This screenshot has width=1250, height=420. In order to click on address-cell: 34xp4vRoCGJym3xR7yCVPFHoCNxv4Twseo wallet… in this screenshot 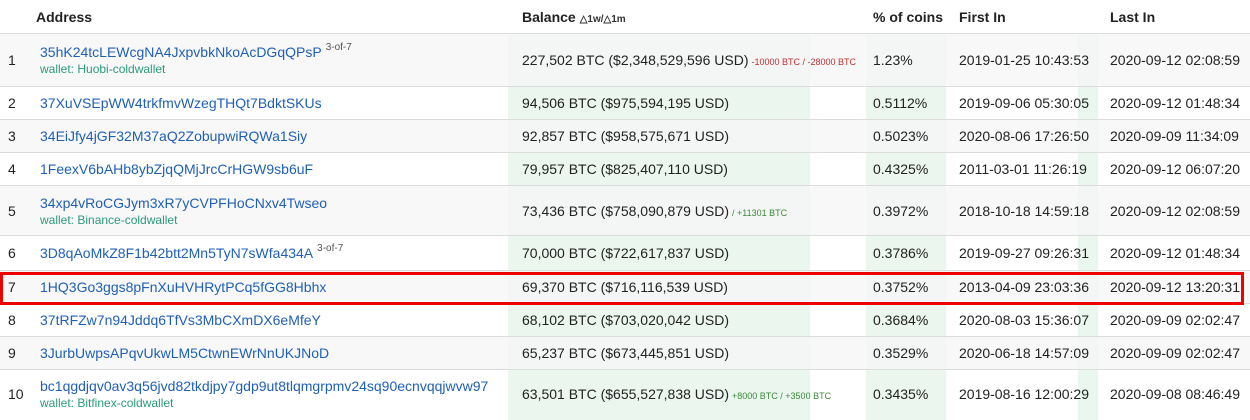, I will do `click(275, 210)`.